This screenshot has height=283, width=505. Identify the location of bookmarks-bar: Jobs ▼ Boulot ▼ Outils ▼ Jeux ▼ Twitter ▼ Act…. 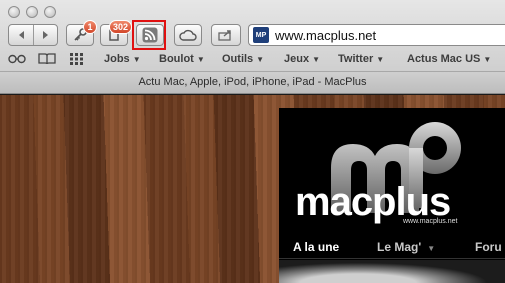
(252, 60).